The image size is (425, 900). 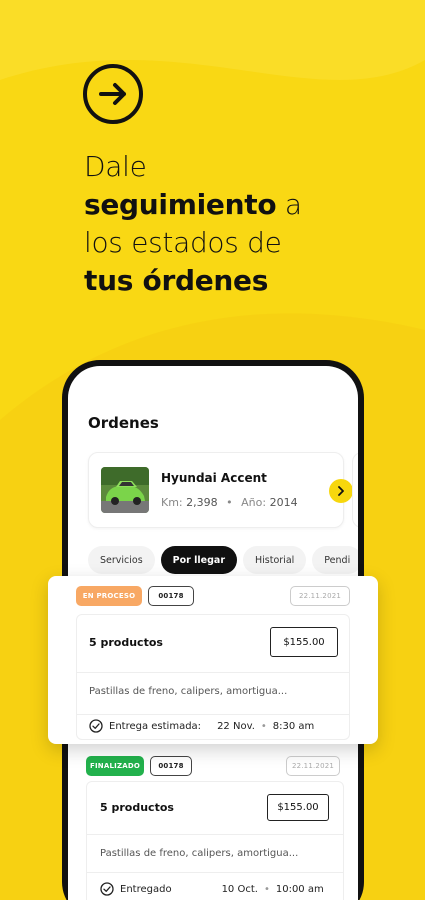 What do you see at coordinates (199, 560) in the screenshot?
I see `tab-por-llegar: Por llegar` at bounding box center [199, 560].